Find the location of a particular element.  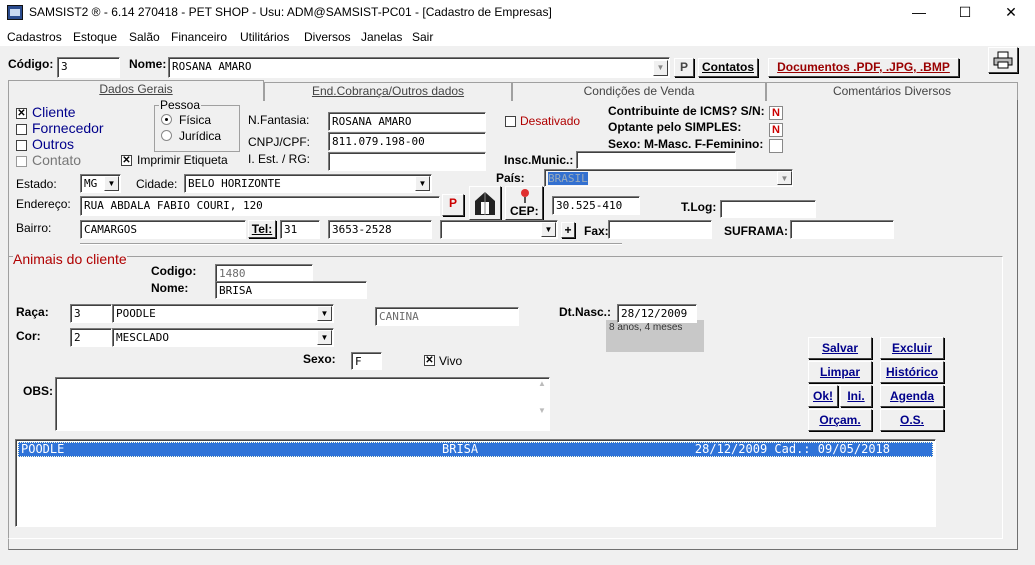

cor-dropdown: ▼ is located at coordinates (324, 337).